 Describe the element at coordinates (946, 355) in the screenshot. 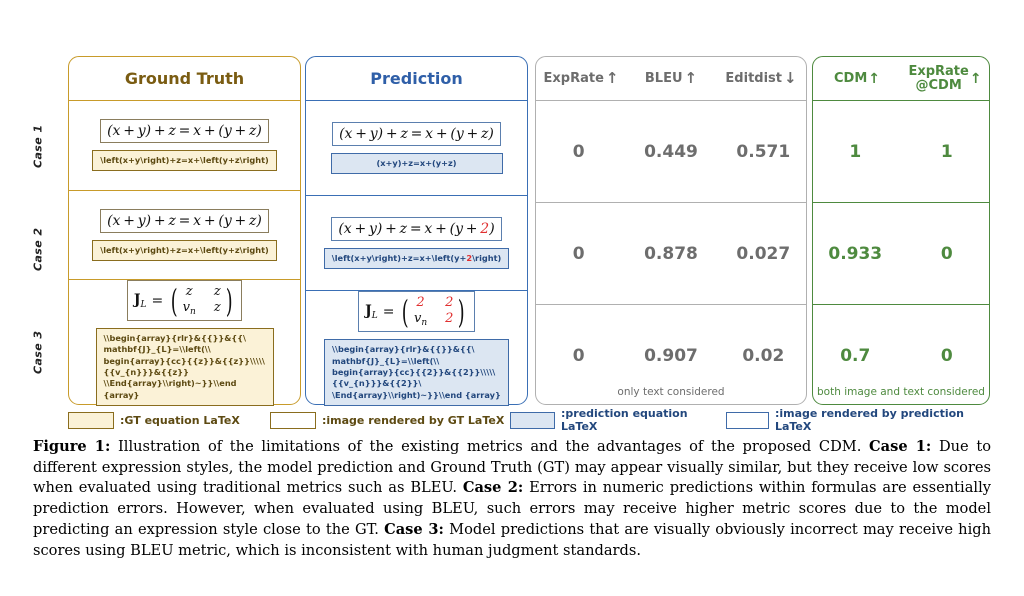

I see `cdm-value-exprate-3: 0` at that location.